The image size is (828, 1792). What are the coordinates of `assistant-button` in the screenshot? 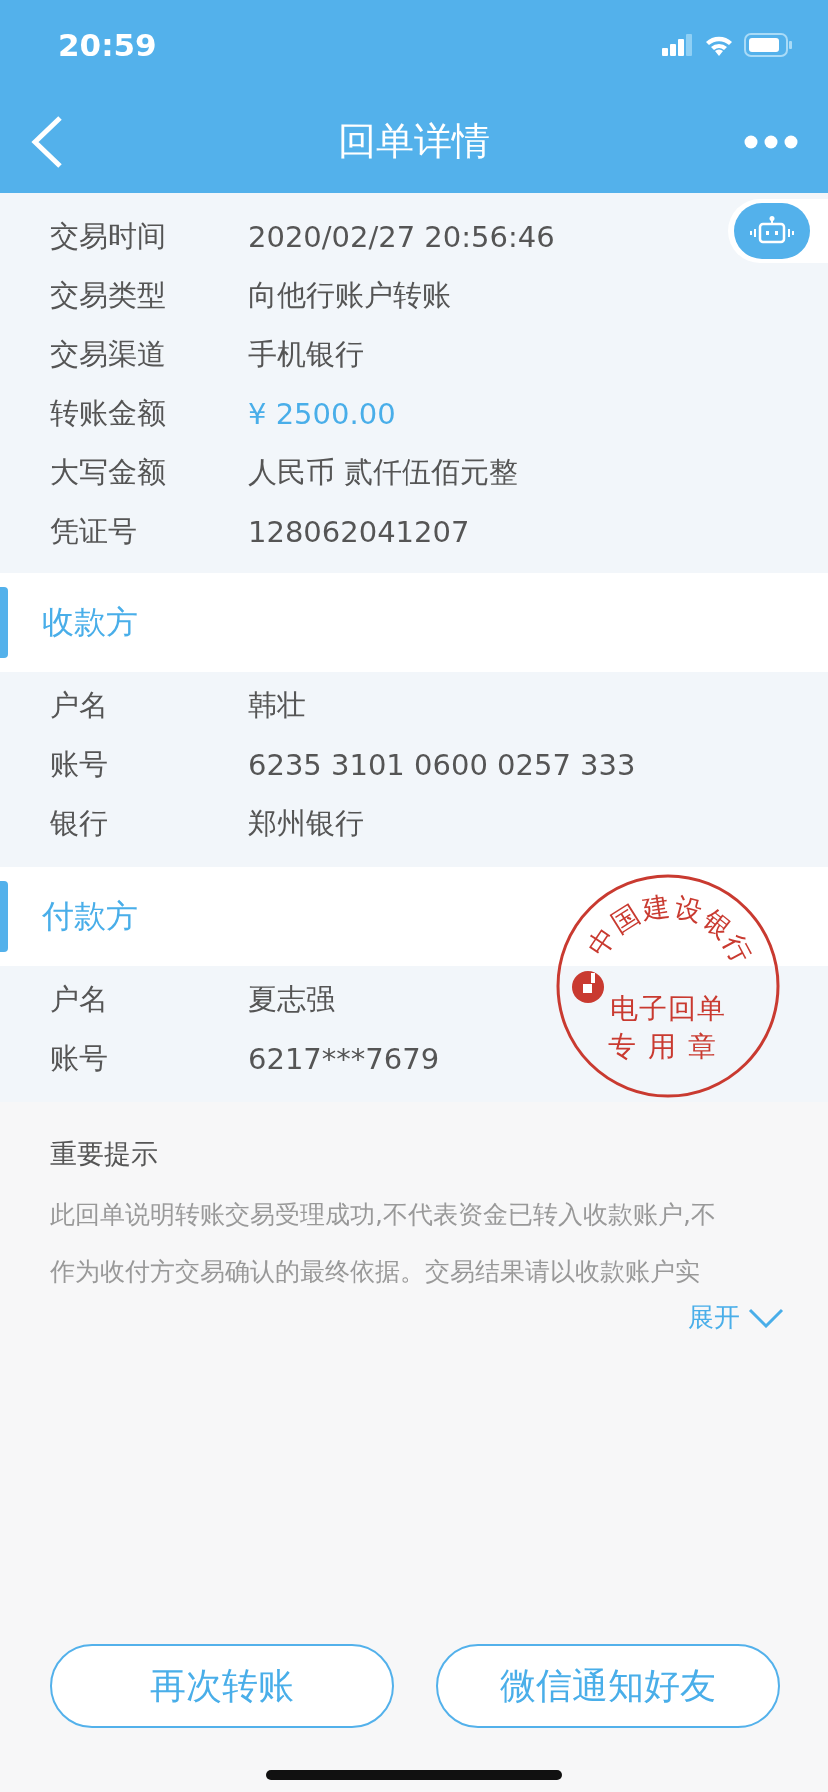 It's located at (778, 231).